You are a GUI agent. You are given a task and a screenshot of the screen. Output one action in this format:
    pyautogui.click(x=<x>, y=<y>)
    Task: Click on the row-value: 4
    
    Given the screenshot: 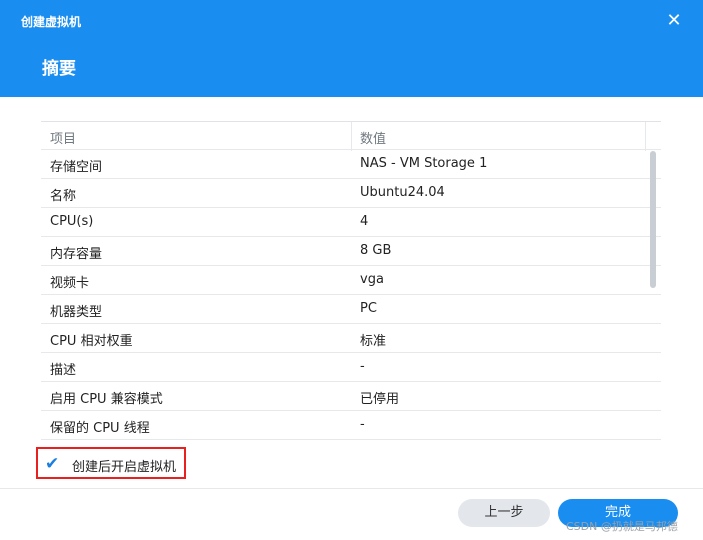 What is the action you would take?
    pyautogui.click(x=364, y=221)
    